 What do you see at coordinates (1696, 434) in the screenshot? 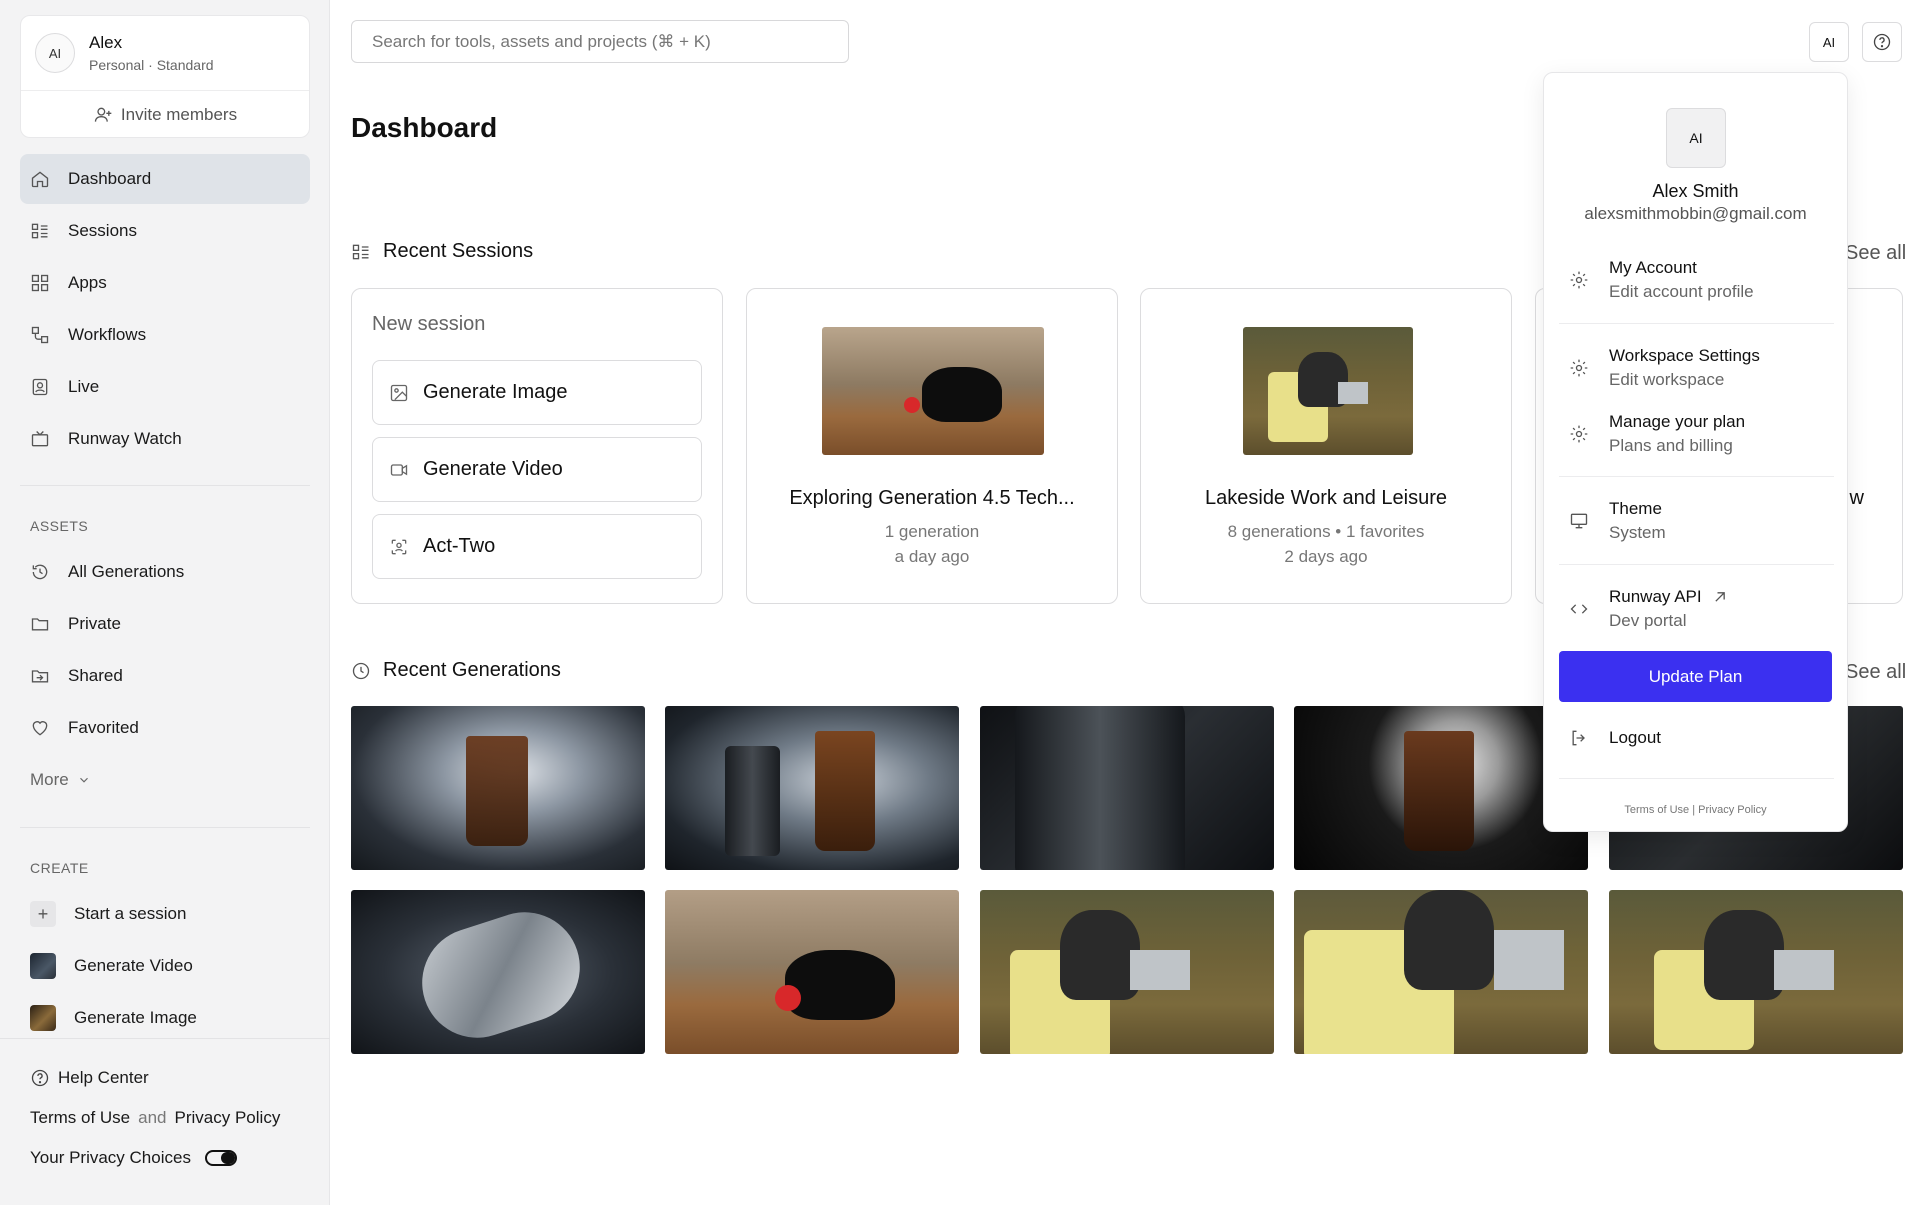
I see `menu-item-manage-plan: Manage your plan Plans and billing` at bounding box center [1696, 434].